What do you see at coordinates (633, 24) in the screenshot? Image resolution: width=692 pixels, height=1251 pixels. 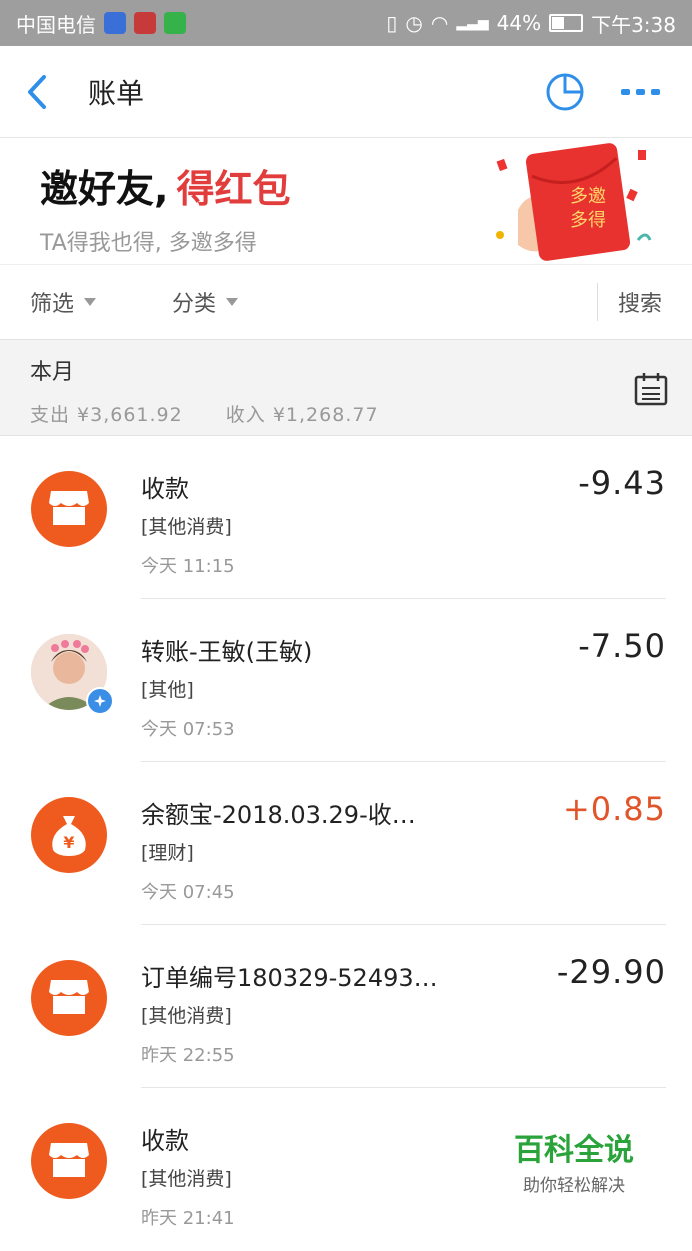 I see `clock: 下午3:38` at bounding box center [633, 24].